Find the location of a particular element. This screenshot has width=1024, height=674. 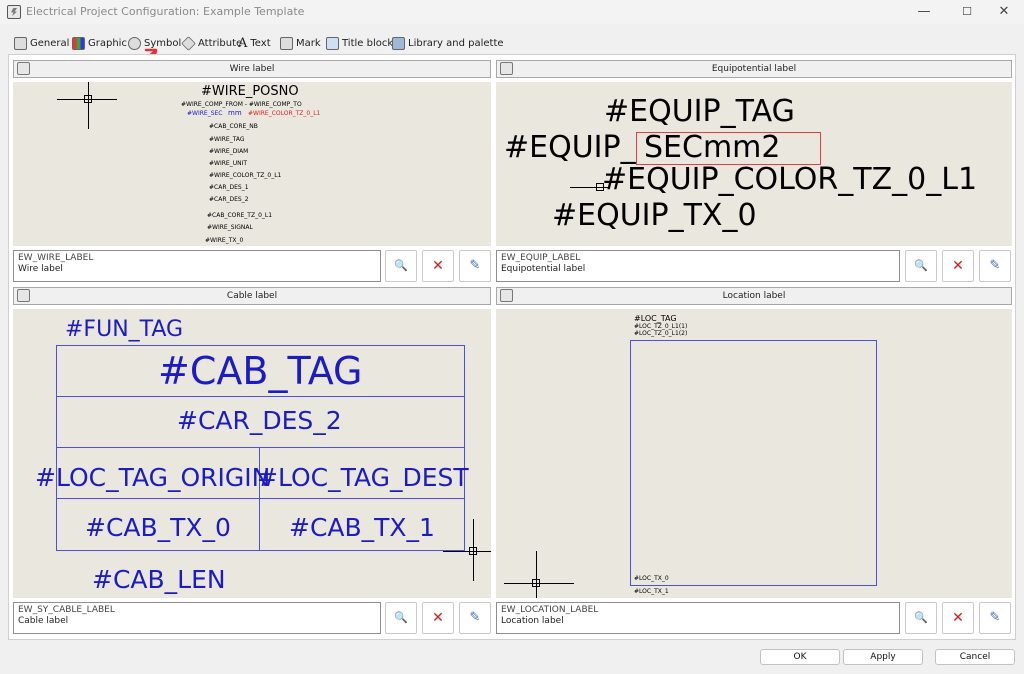

location-label-info: EW_LOCATION_LABEL Location label is located at coordinates (698, 618).